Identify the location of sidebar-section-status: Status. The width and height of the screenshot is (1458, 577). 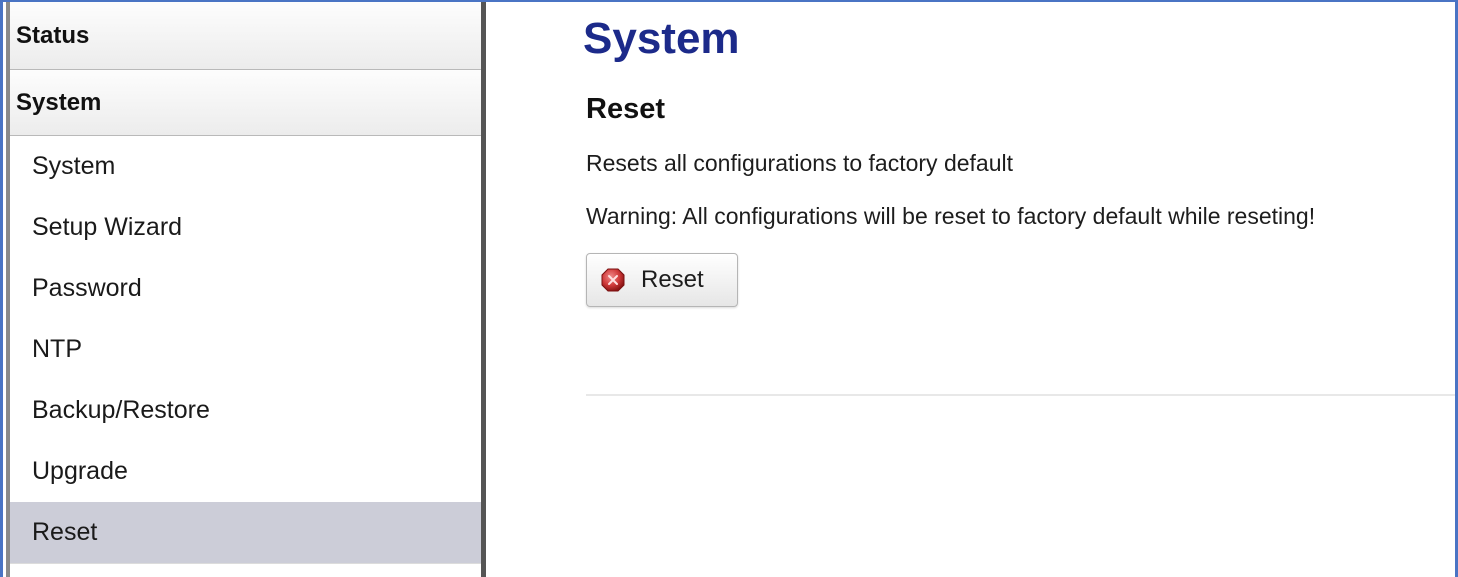
(245, 36).